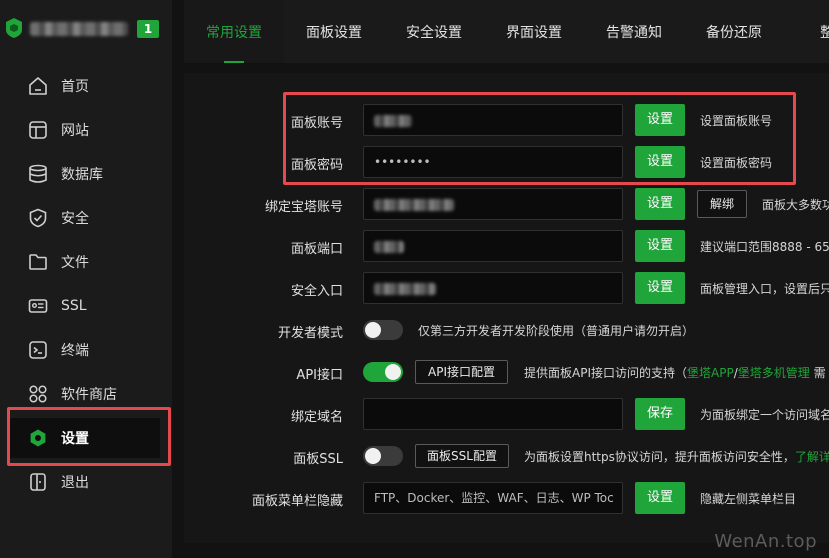 The height and width of the screenshot is (558, 829). Describe the element at coordinates (710, 373) in the screenshot. I see `bt-app-link: 堡塔APP` at that location.